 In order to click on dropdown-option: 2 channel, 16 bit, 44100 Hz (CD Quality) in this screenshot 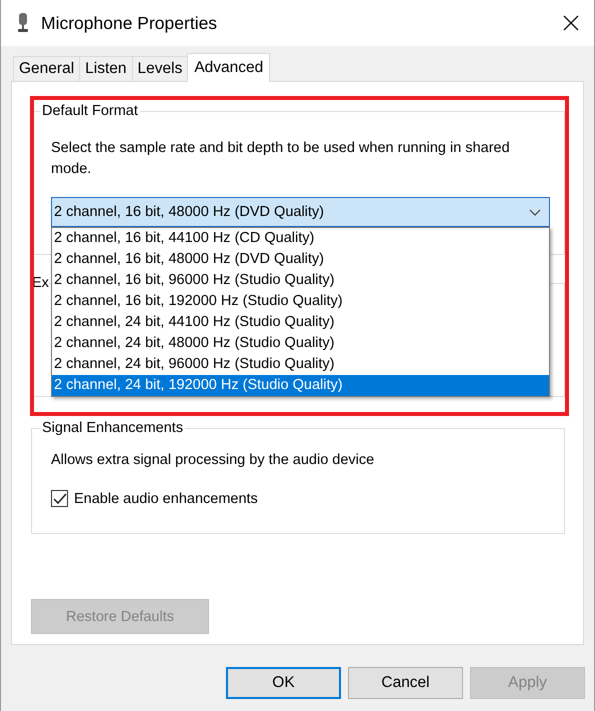, I will do `click(300, 238)`.